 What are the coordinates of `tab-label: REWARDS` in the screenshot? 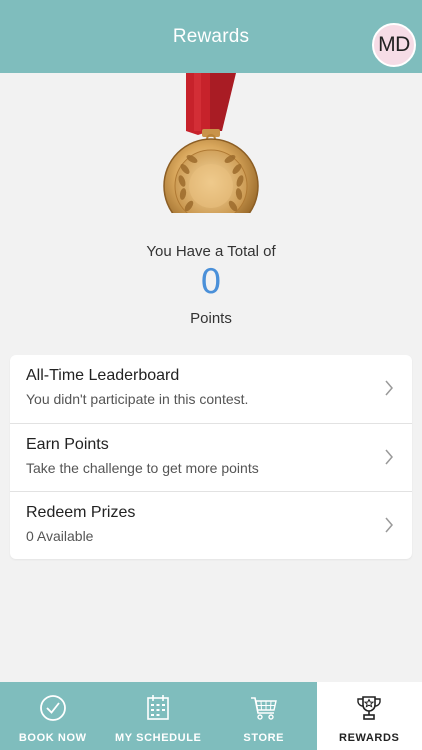 It's located at (369, 738).